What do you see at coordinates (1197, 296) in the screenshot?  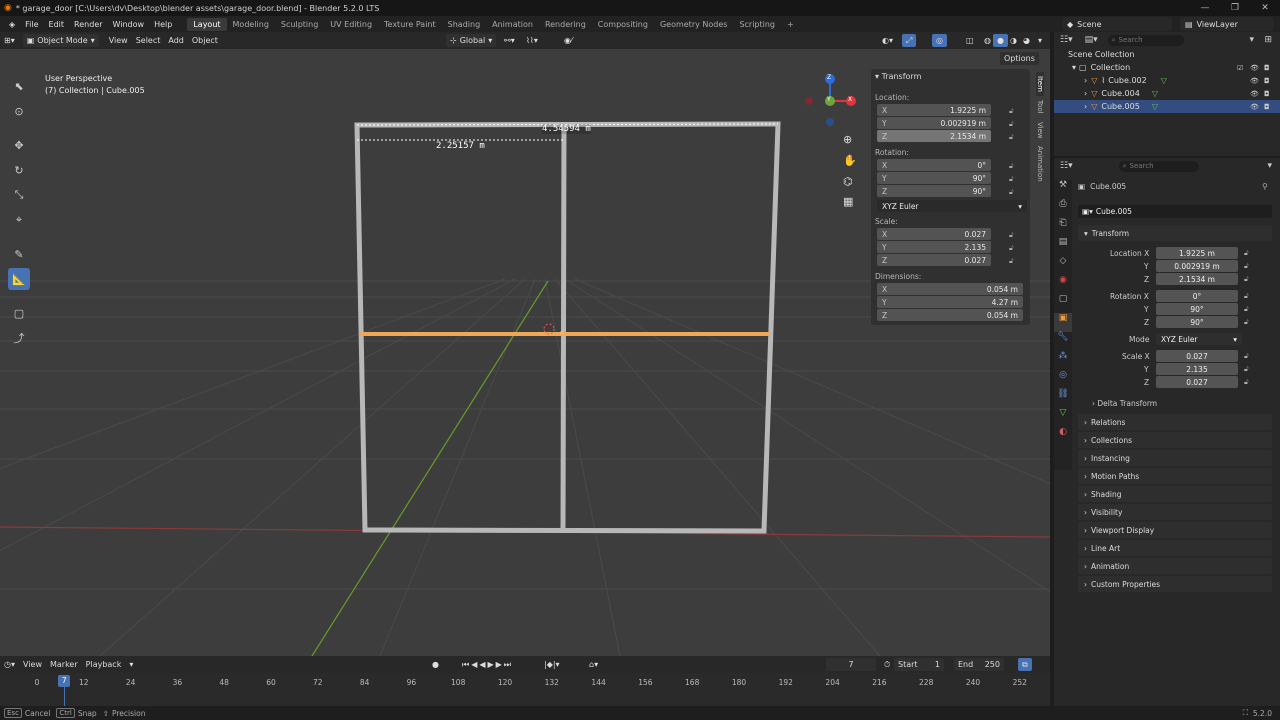 I see `prop-rotation-x: 0°` at bounding box center [1197, 296].